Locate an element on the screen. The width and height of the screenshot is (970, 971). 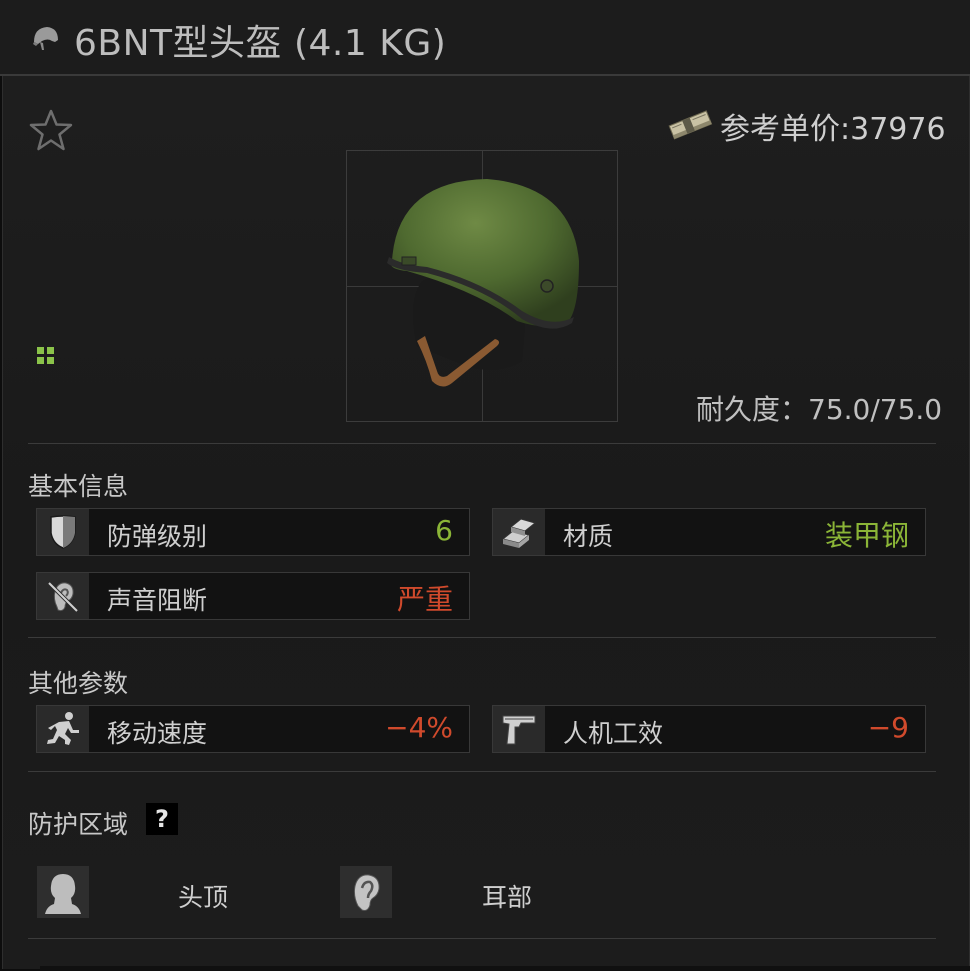
help-icon: ? is located at coordinates (162, 819).